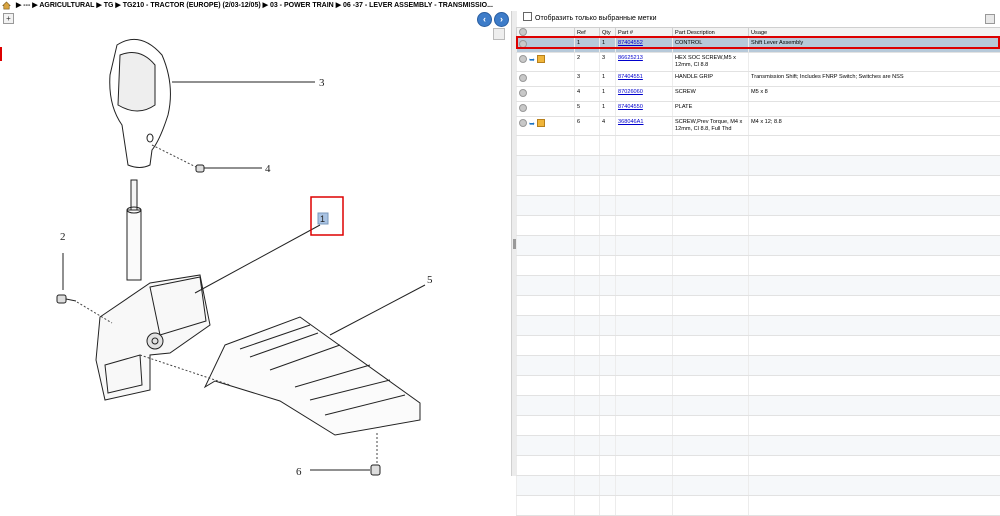 This screenshot has height=516, width=1000. I want to click on part-number-link: 87026060, so click(630, 92).